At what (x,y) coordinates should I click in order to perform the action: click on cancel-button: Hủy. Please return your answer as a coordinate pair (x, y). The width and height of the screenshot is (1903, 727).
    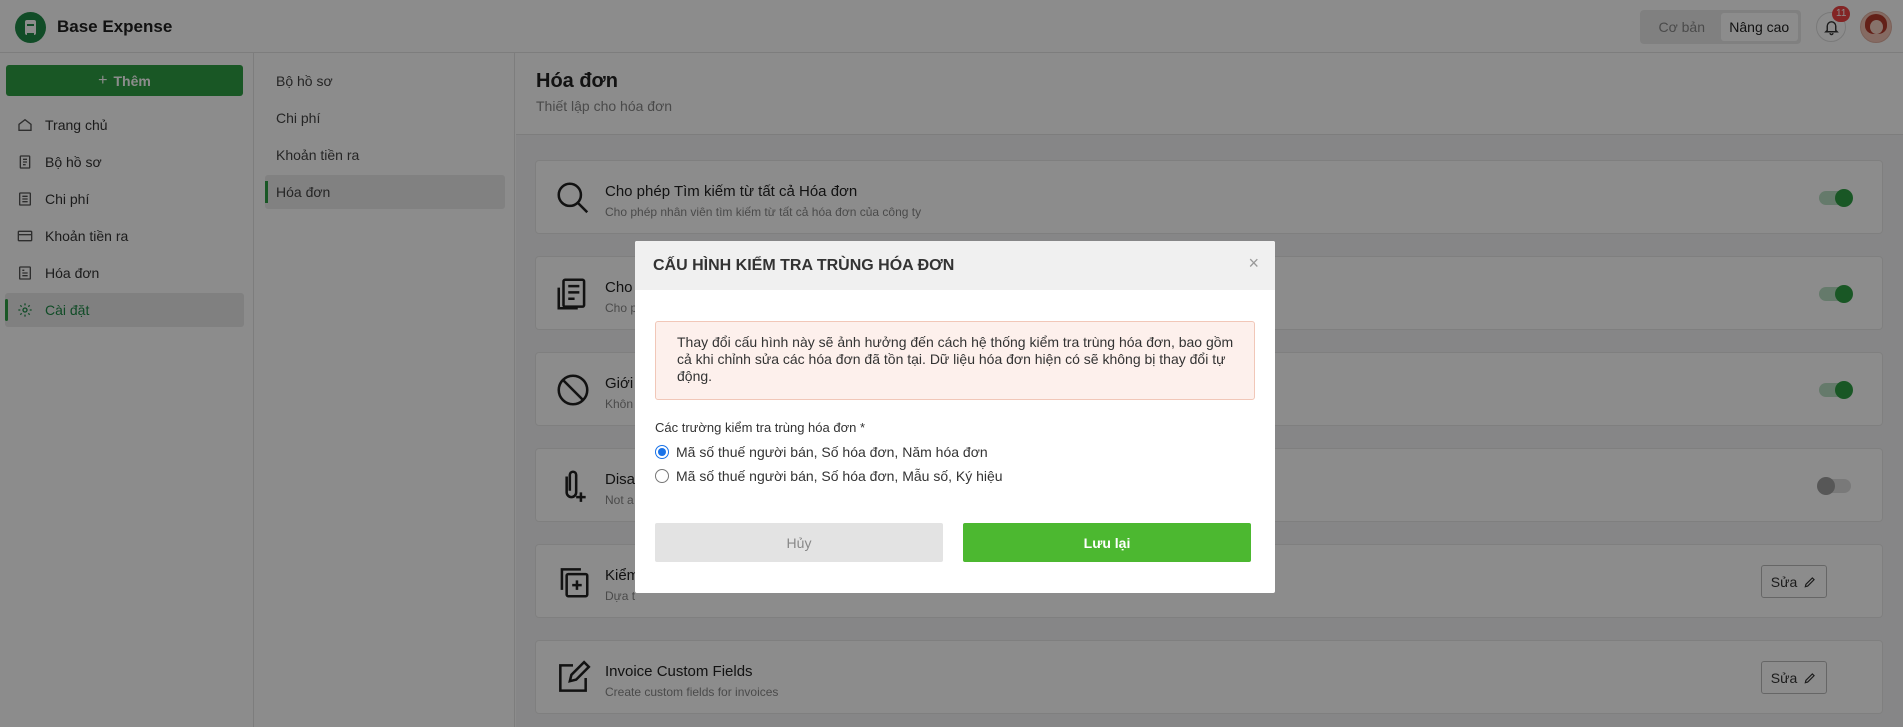
    Looking at the image, I should click on (799, 542).